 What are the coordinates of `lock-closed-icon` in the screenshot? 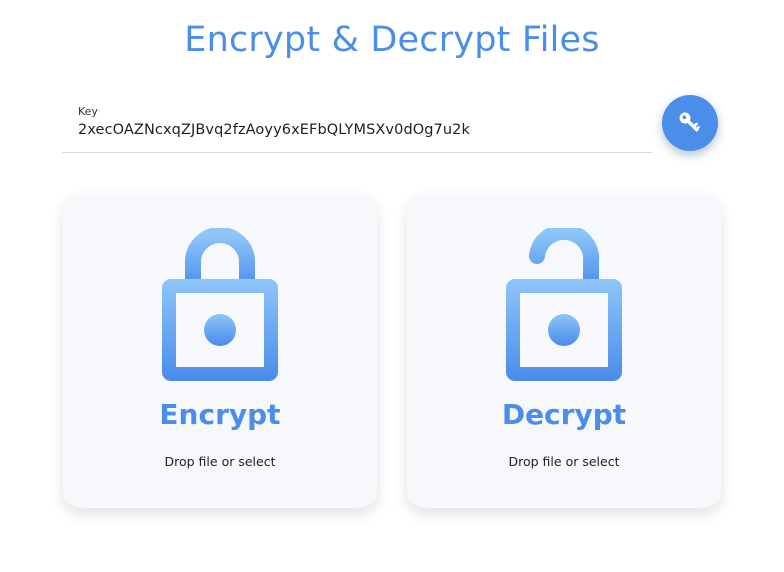 It's located at (220, 304).